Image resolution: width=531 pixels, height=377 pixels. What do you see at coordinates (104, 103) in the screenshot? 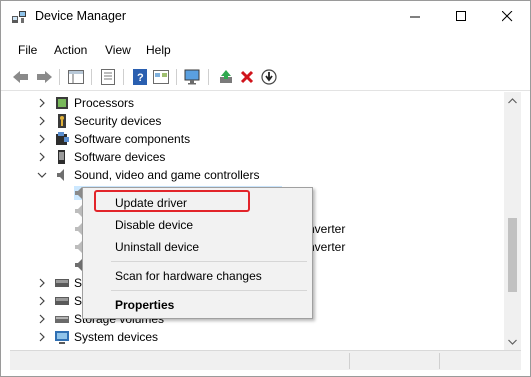
I see `tree-row-label: Processors` at bounding box center [104, 103].